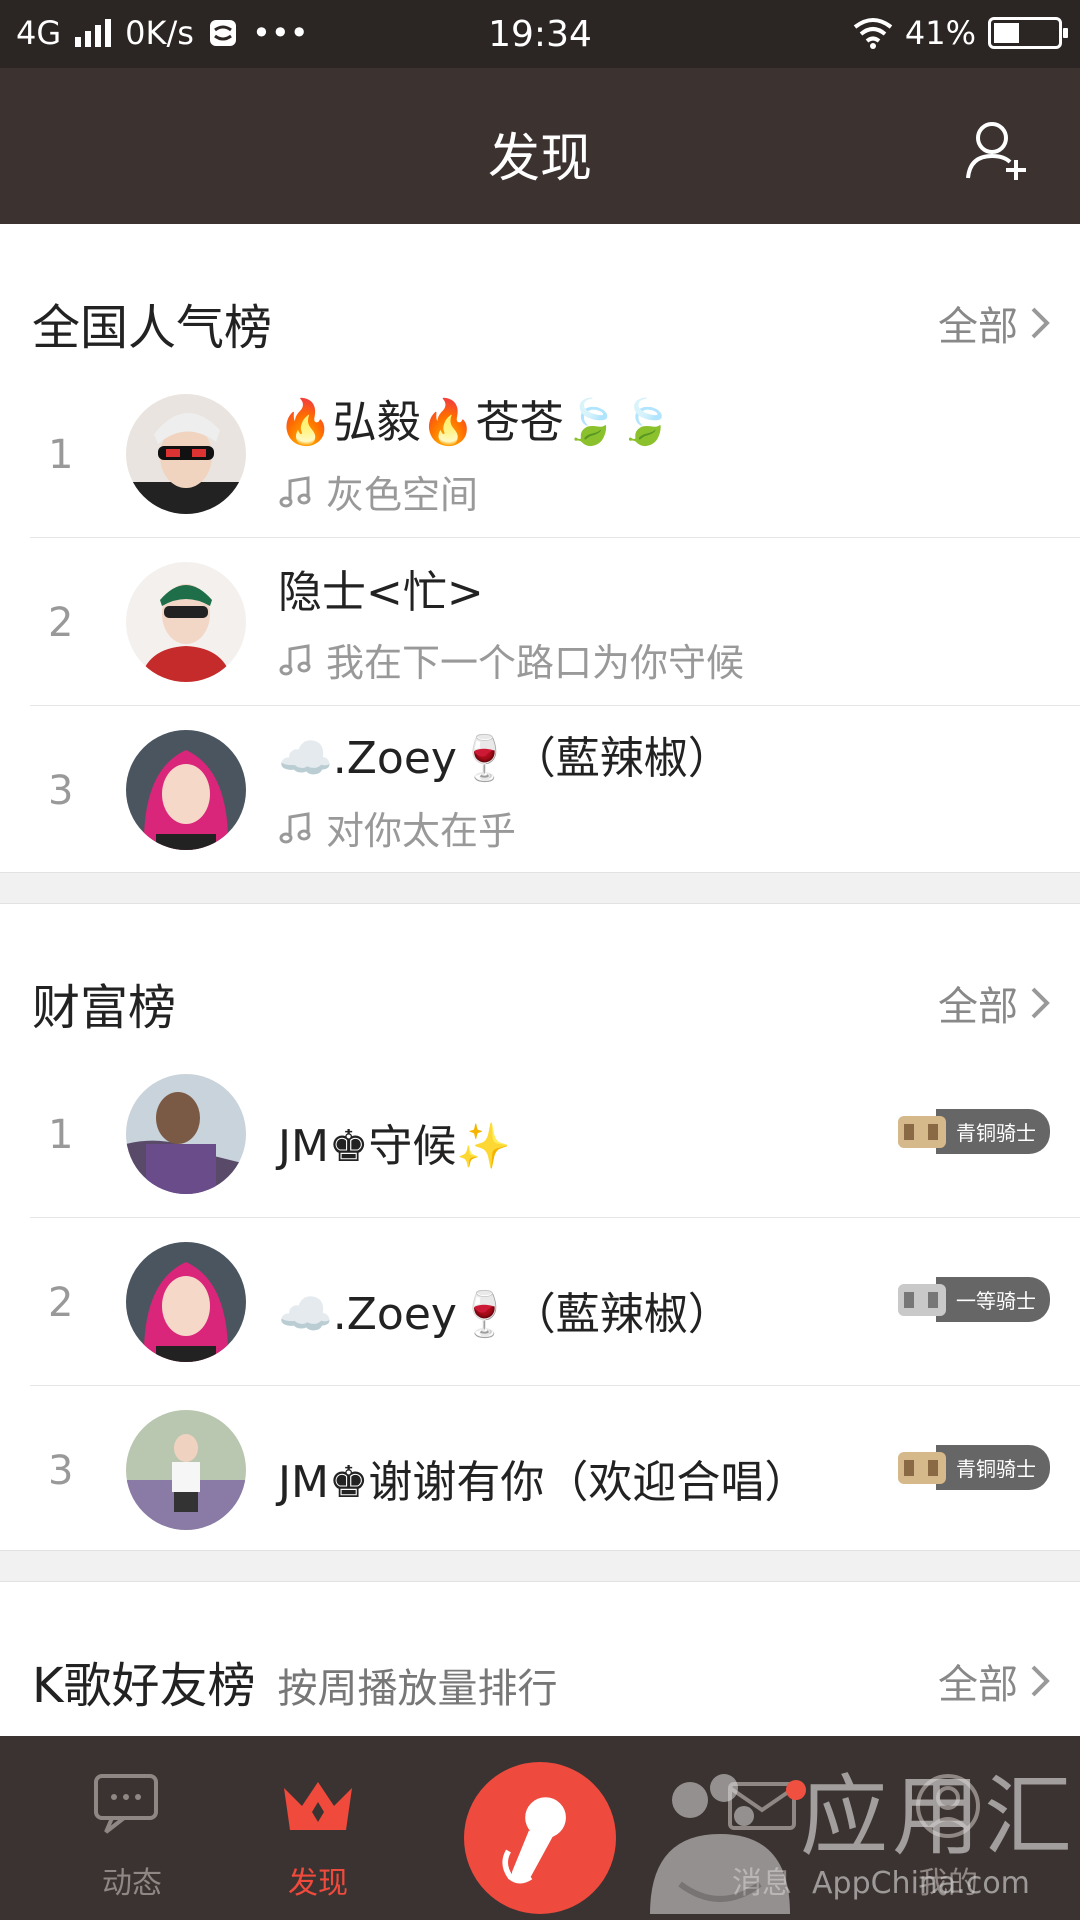 The height and width of the screenshot is (1920, 1080). I want to click on popularity-title: 全国人气榜, so click(152, 328).